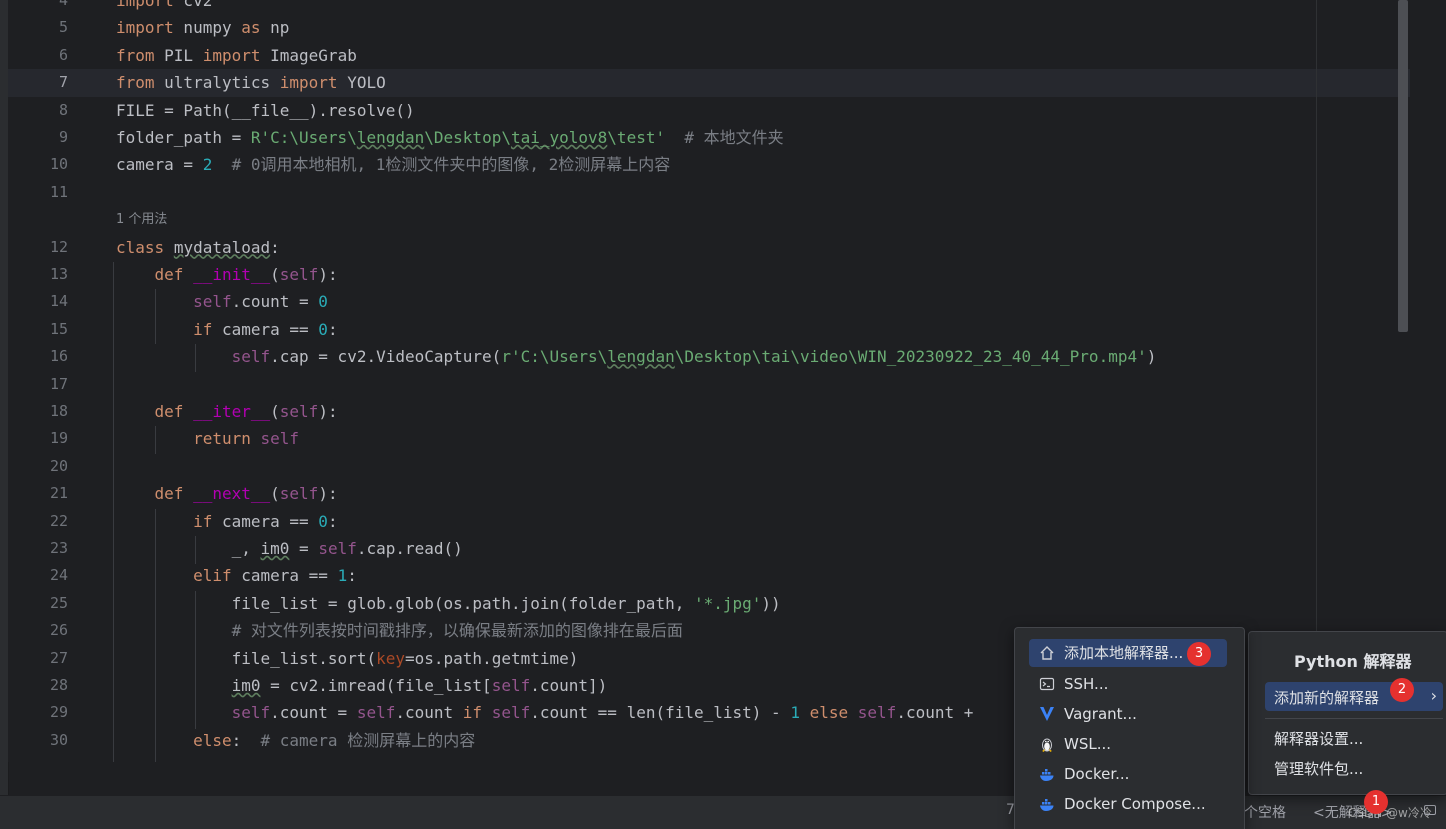  Describe the element at coordinates (58, 164) in the screenshot. I see `line-number: 10` at that location.